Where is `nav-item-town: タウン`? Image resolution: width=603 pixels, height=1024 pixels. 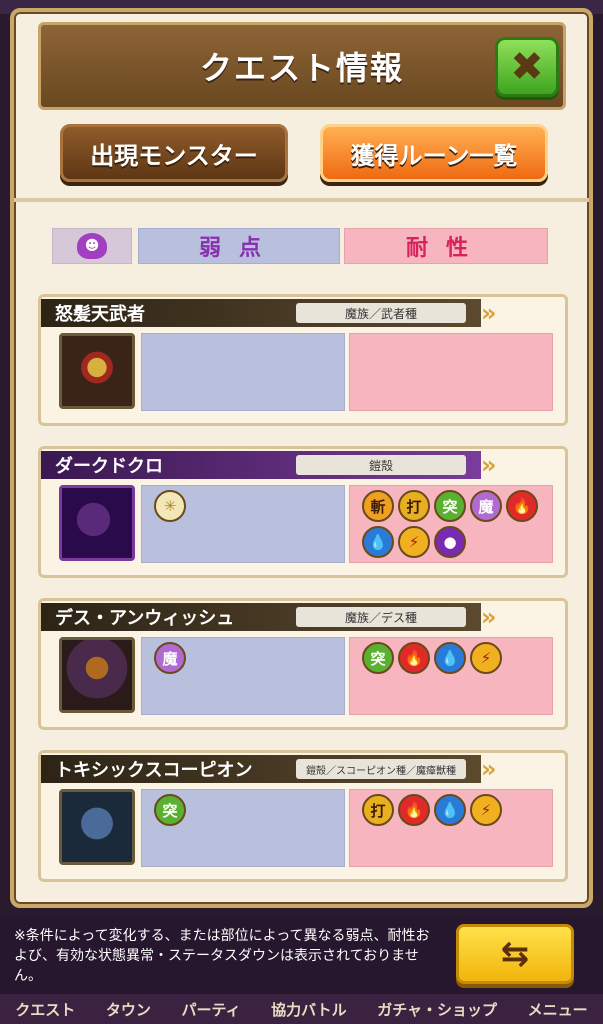
nav-item-town: タウン is located at coordinates (128, 1009).